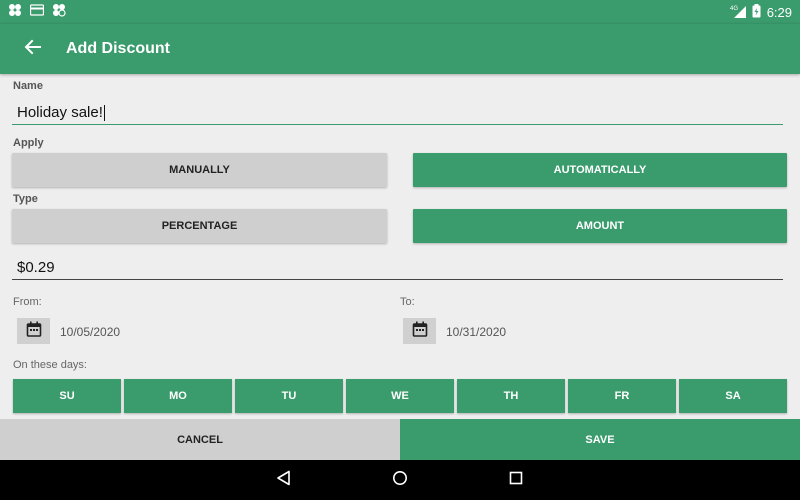 This screenshot has width=800, height=500. What do you see at coordinates (407, 302) in the screenshot?
I see `to-label: To:` at bounding box center [407, 302].